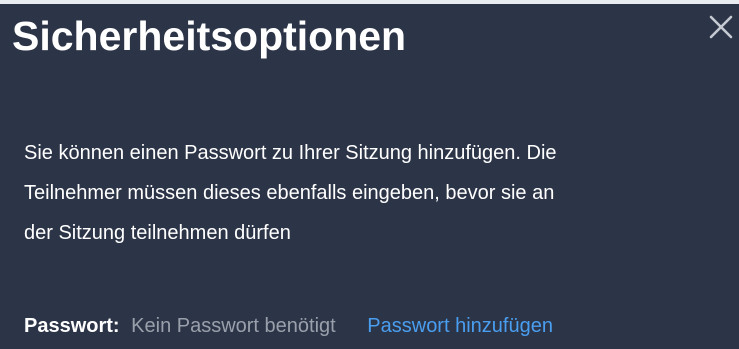  Describe the element at coordinates (157, 233) in the screenshot. I see `description-line: der Sitzung teilnehmen dürfen` at that location.